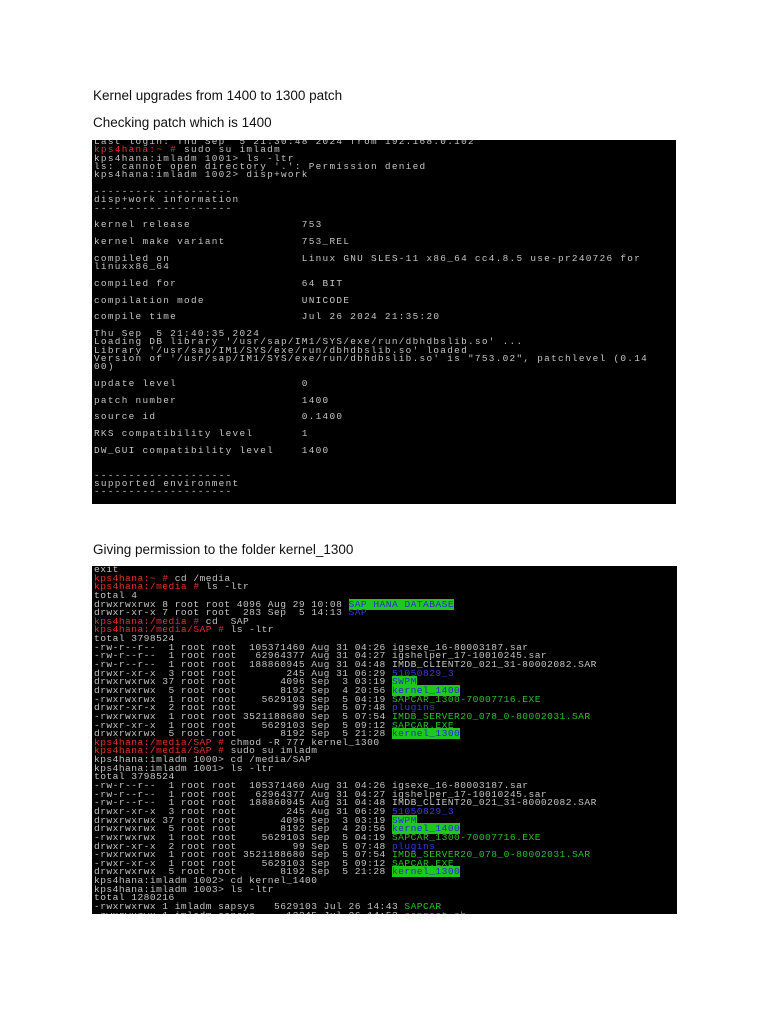  I want to click on terminal-text: DW_GUI compatibility level 1400, so click(212, 450).